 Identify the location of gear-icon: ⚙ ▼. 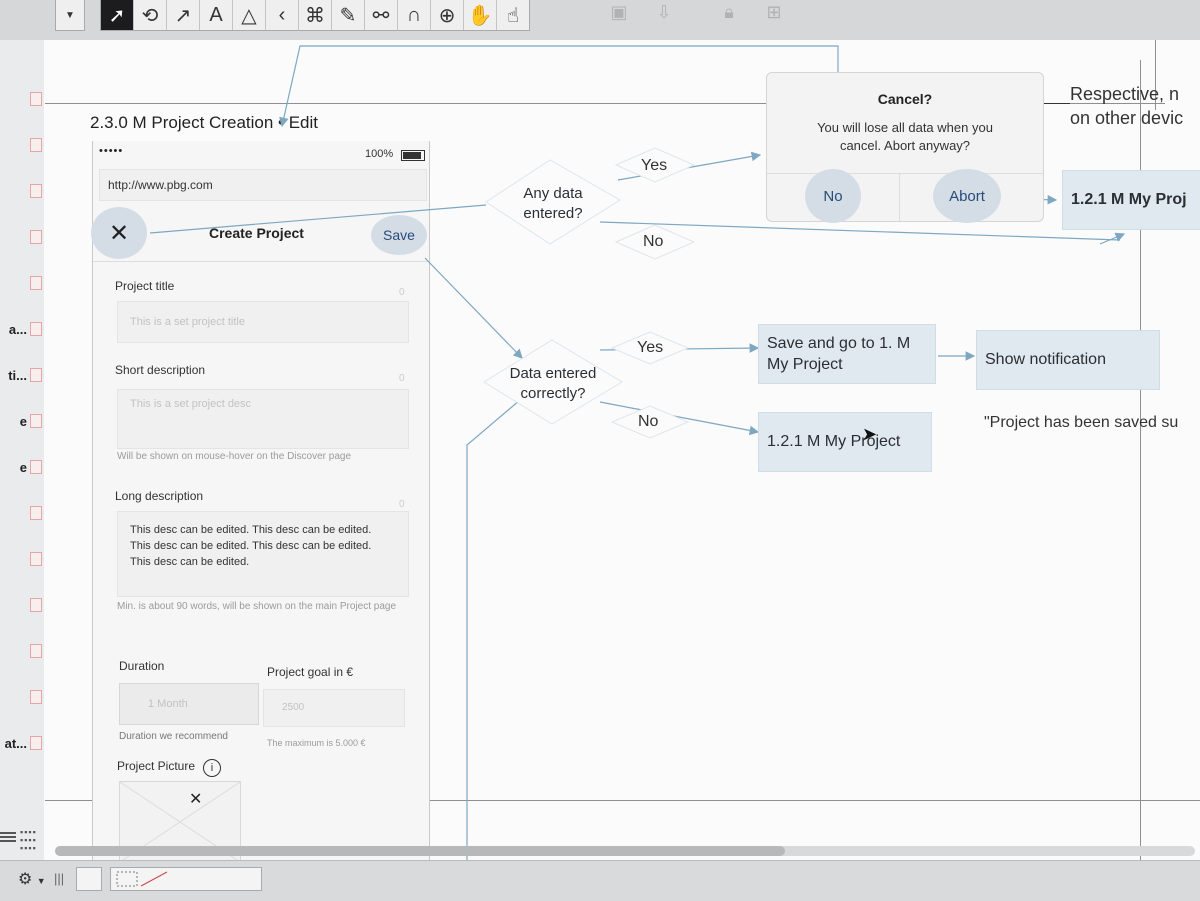
(32, 879).